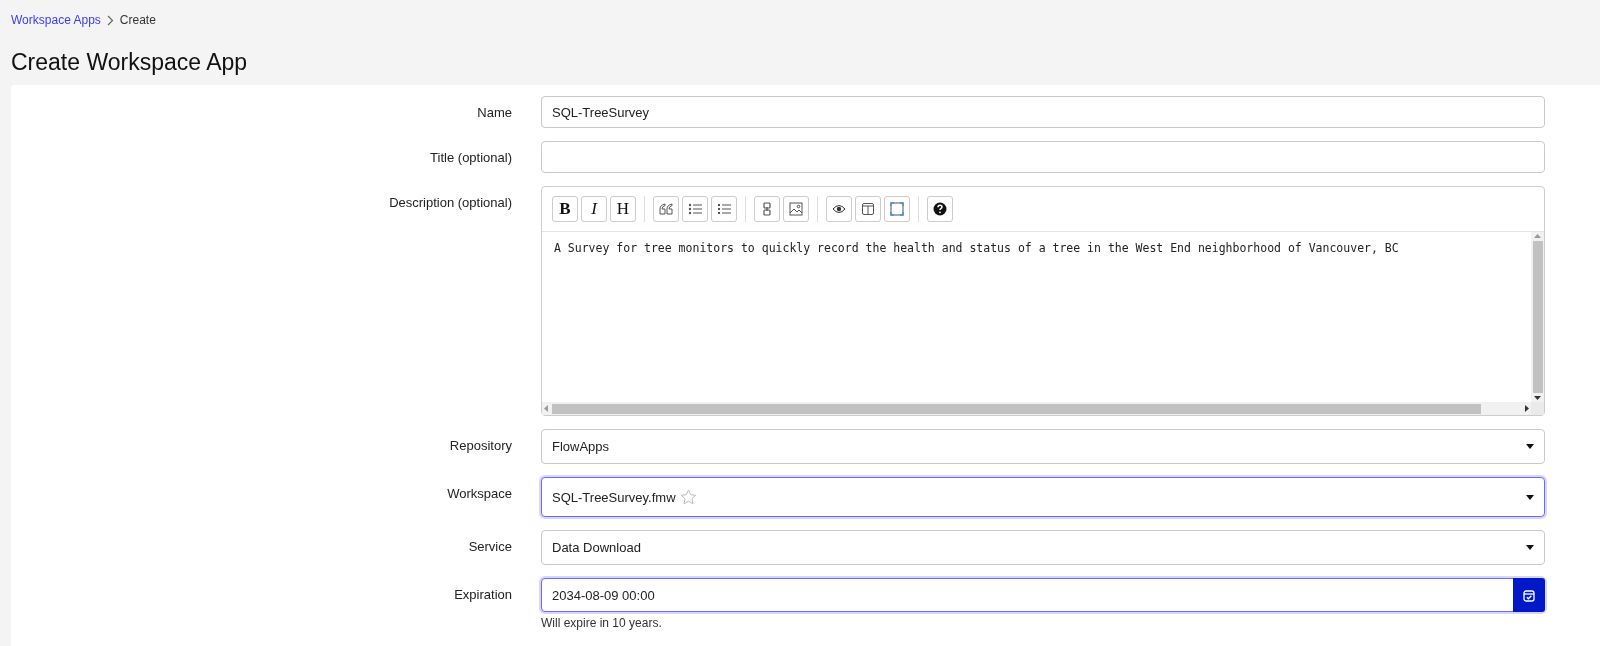 The image size is (1600, 646). What do you see at coordinates (471, 157) in the screenshot?
I see `field-label: Title (optional)` at bounding box center [471, 157].